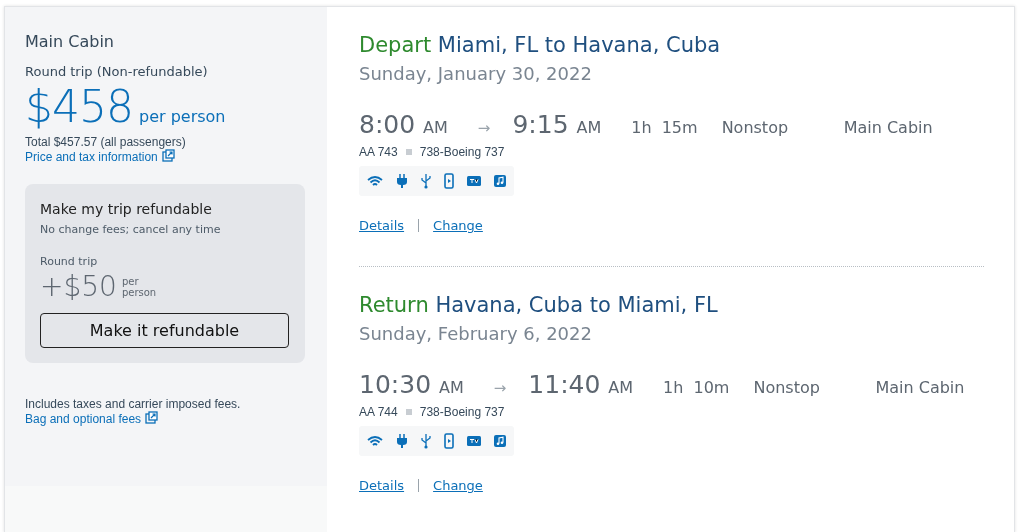 This screenshot has width=1019, height=532. What do you see at coordinates (557, 124) in the screenshot?
I see `arrival-time: 9:15 AM` at bounding box center [557, 124].